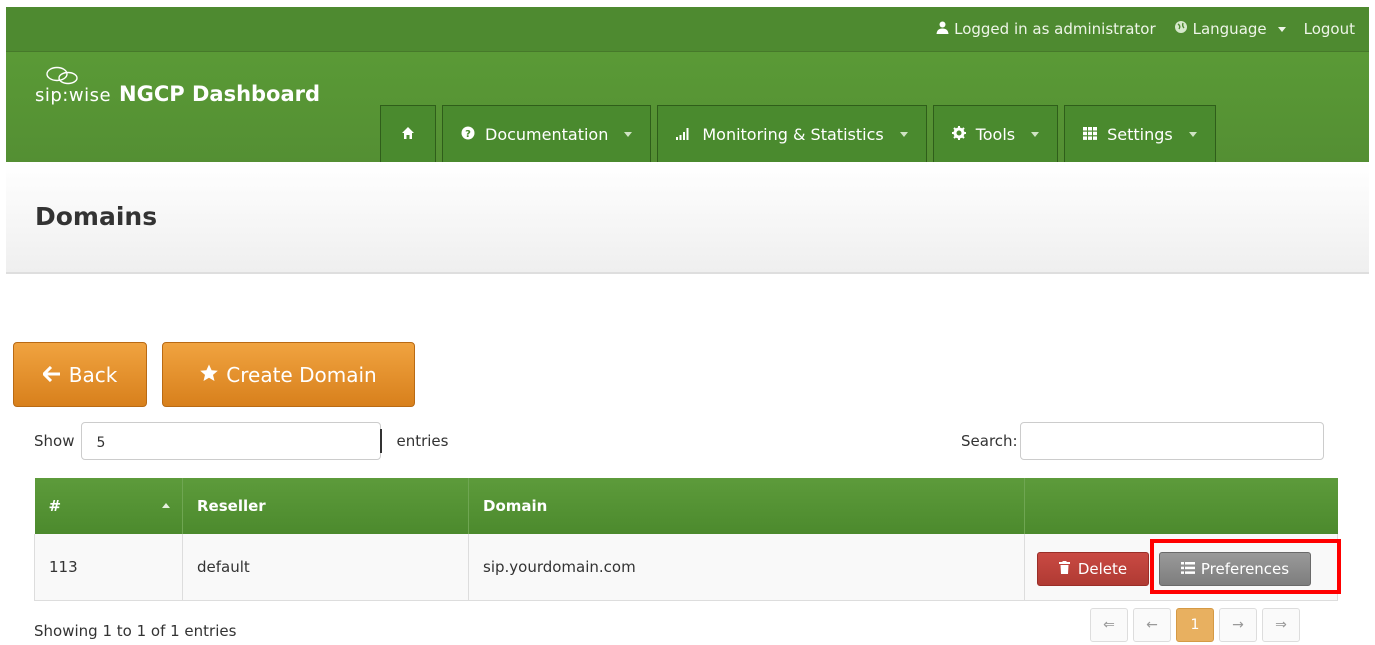 This screenshot has width=1375, height=645. What do you see at coordinates (1102, 569) in the screenshot?
I see `delete-label: Delete` at bounding box center [1102, 569].